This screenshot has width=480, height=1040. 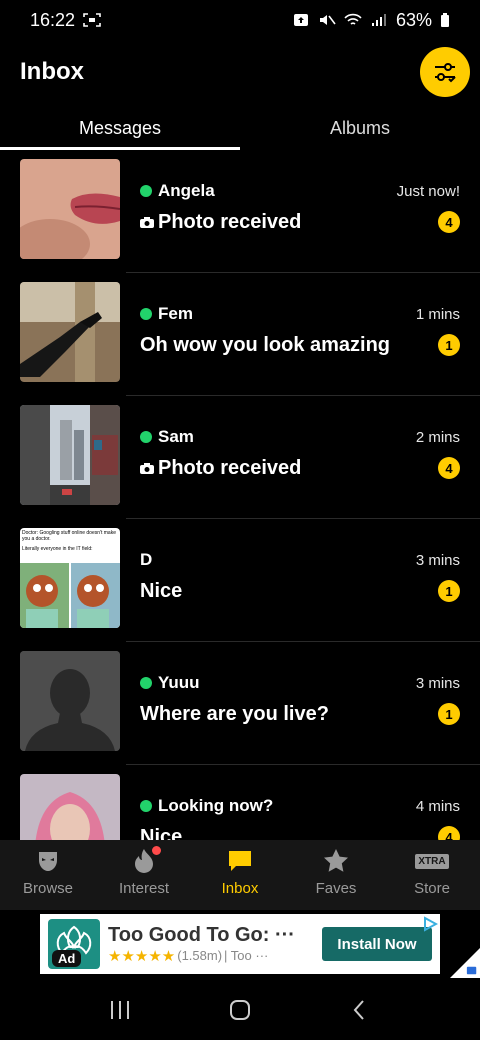 What do you see at coordinates (53, 19) in the screenshot?
I see `status-time: 16:22` at bounding box center [53, 19].